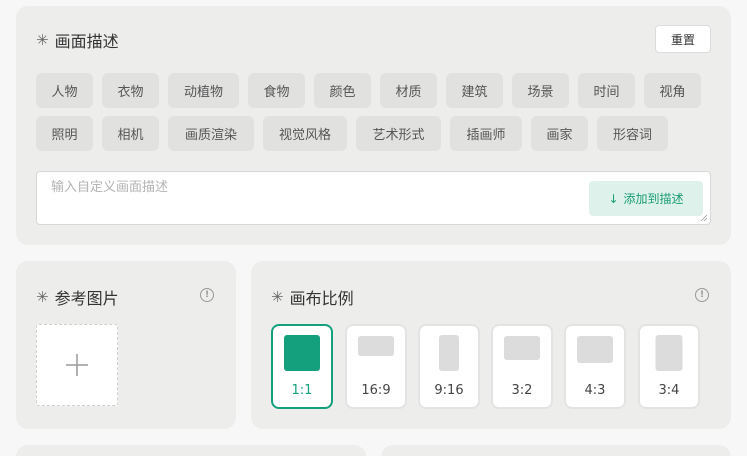 The width and height of the screenshot is (747, 456). I want to click on tag-button: 视觉风格, so click(305, 133).